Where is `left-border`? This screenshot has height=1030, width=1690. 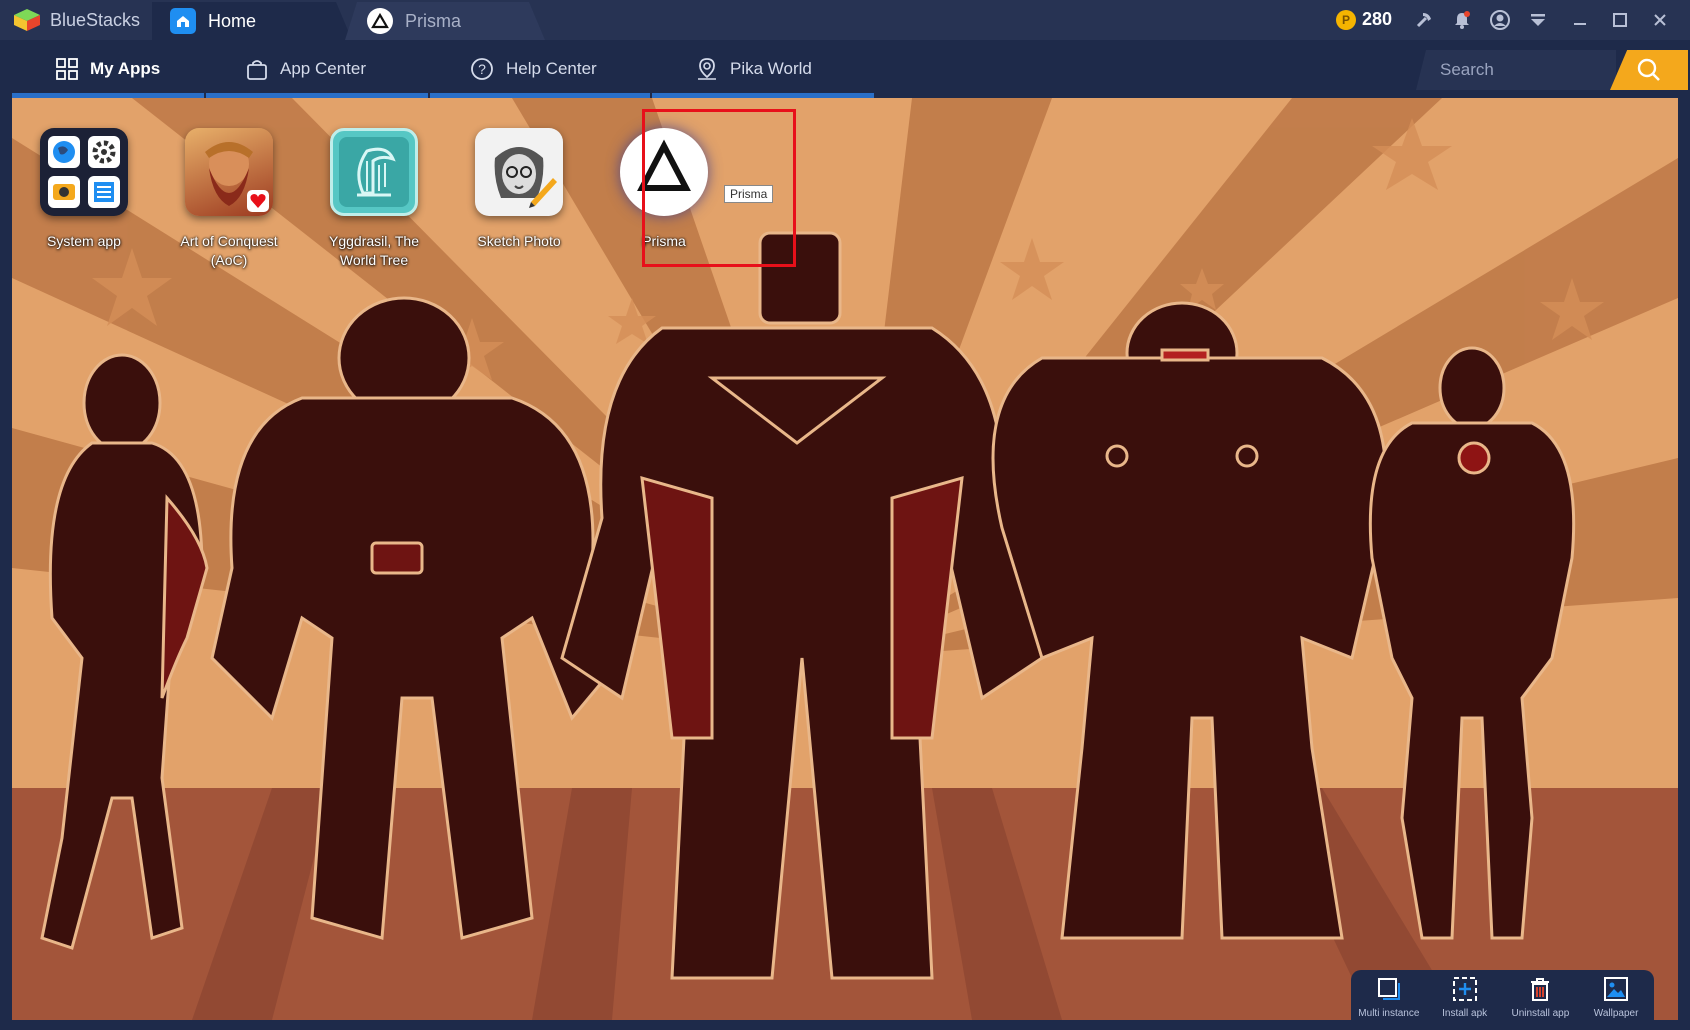
left-border is located at coordinates (6, 535).